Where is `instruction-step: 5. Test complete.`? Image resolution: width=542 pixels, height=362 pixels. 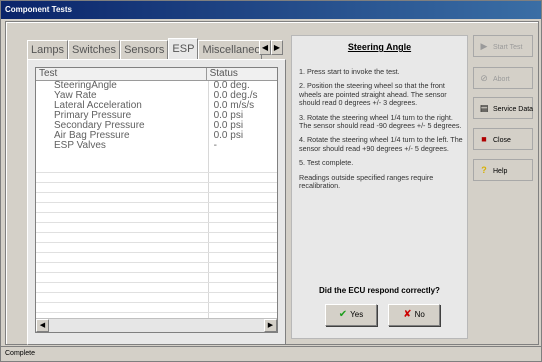 instruction-step: 5. Test complete. is located at coordinates (326, 163).